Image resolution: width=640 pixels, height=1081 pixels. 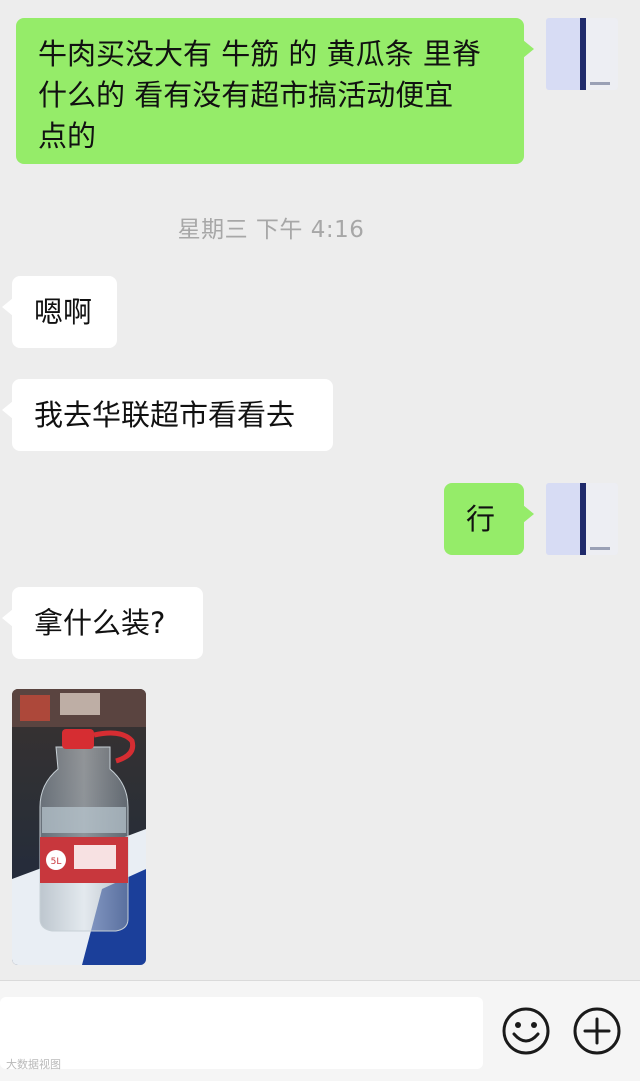 I want to click on water-bottle-photo-icon: 5L, so click(x=79, y=827).